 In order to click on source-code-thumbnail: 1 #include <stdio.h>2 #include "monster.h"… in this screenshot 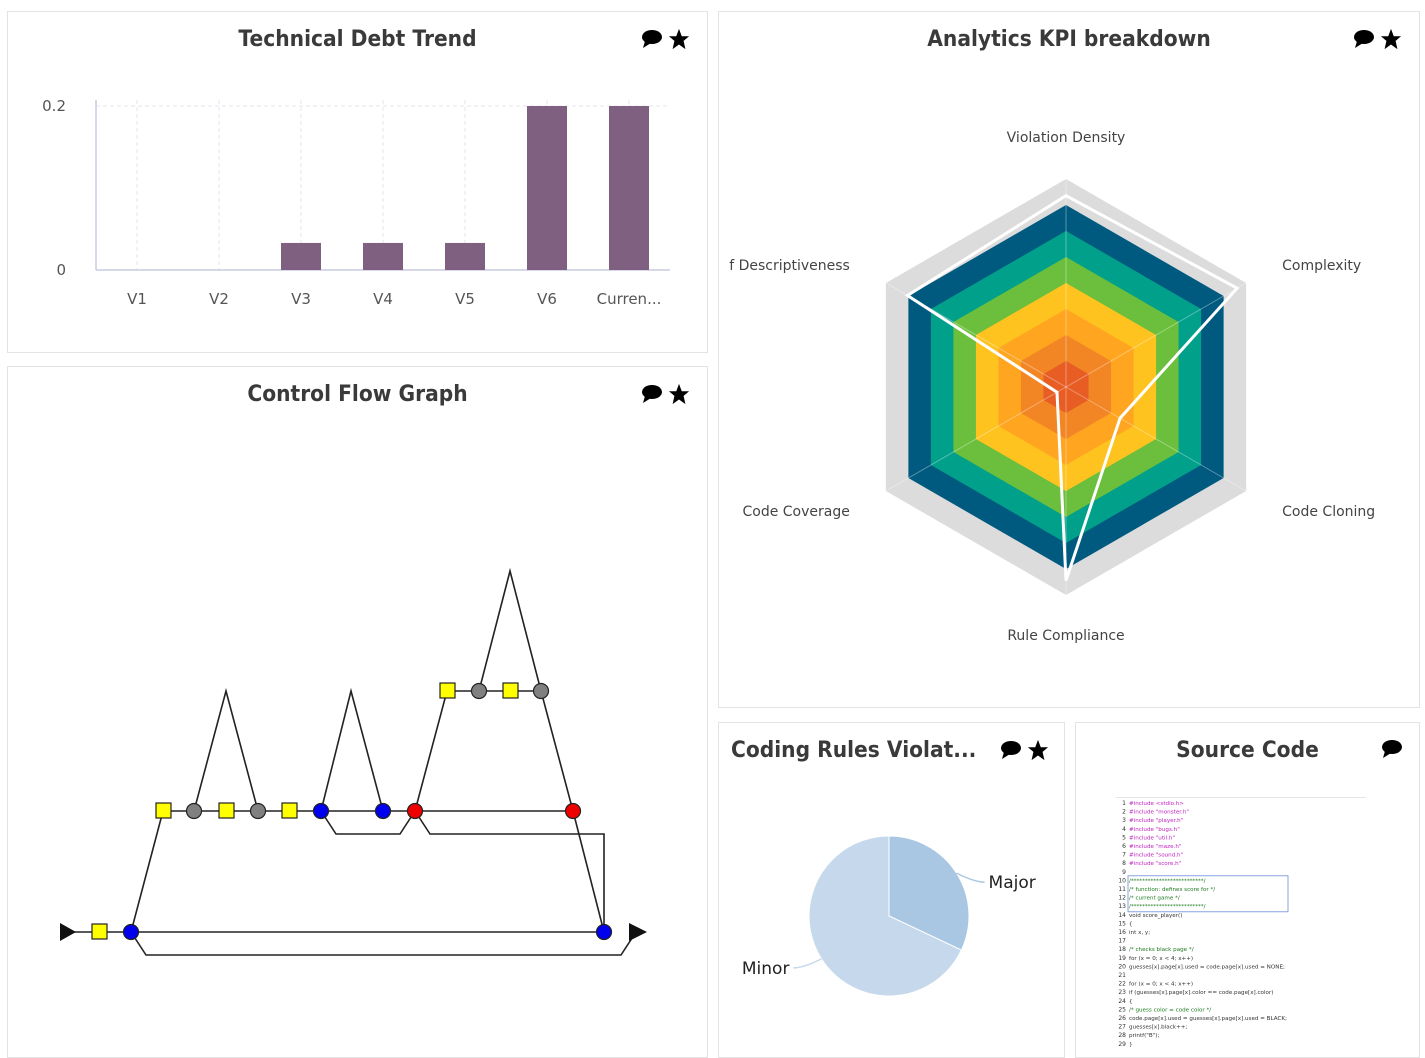, I will do `click(1241, 924)`.